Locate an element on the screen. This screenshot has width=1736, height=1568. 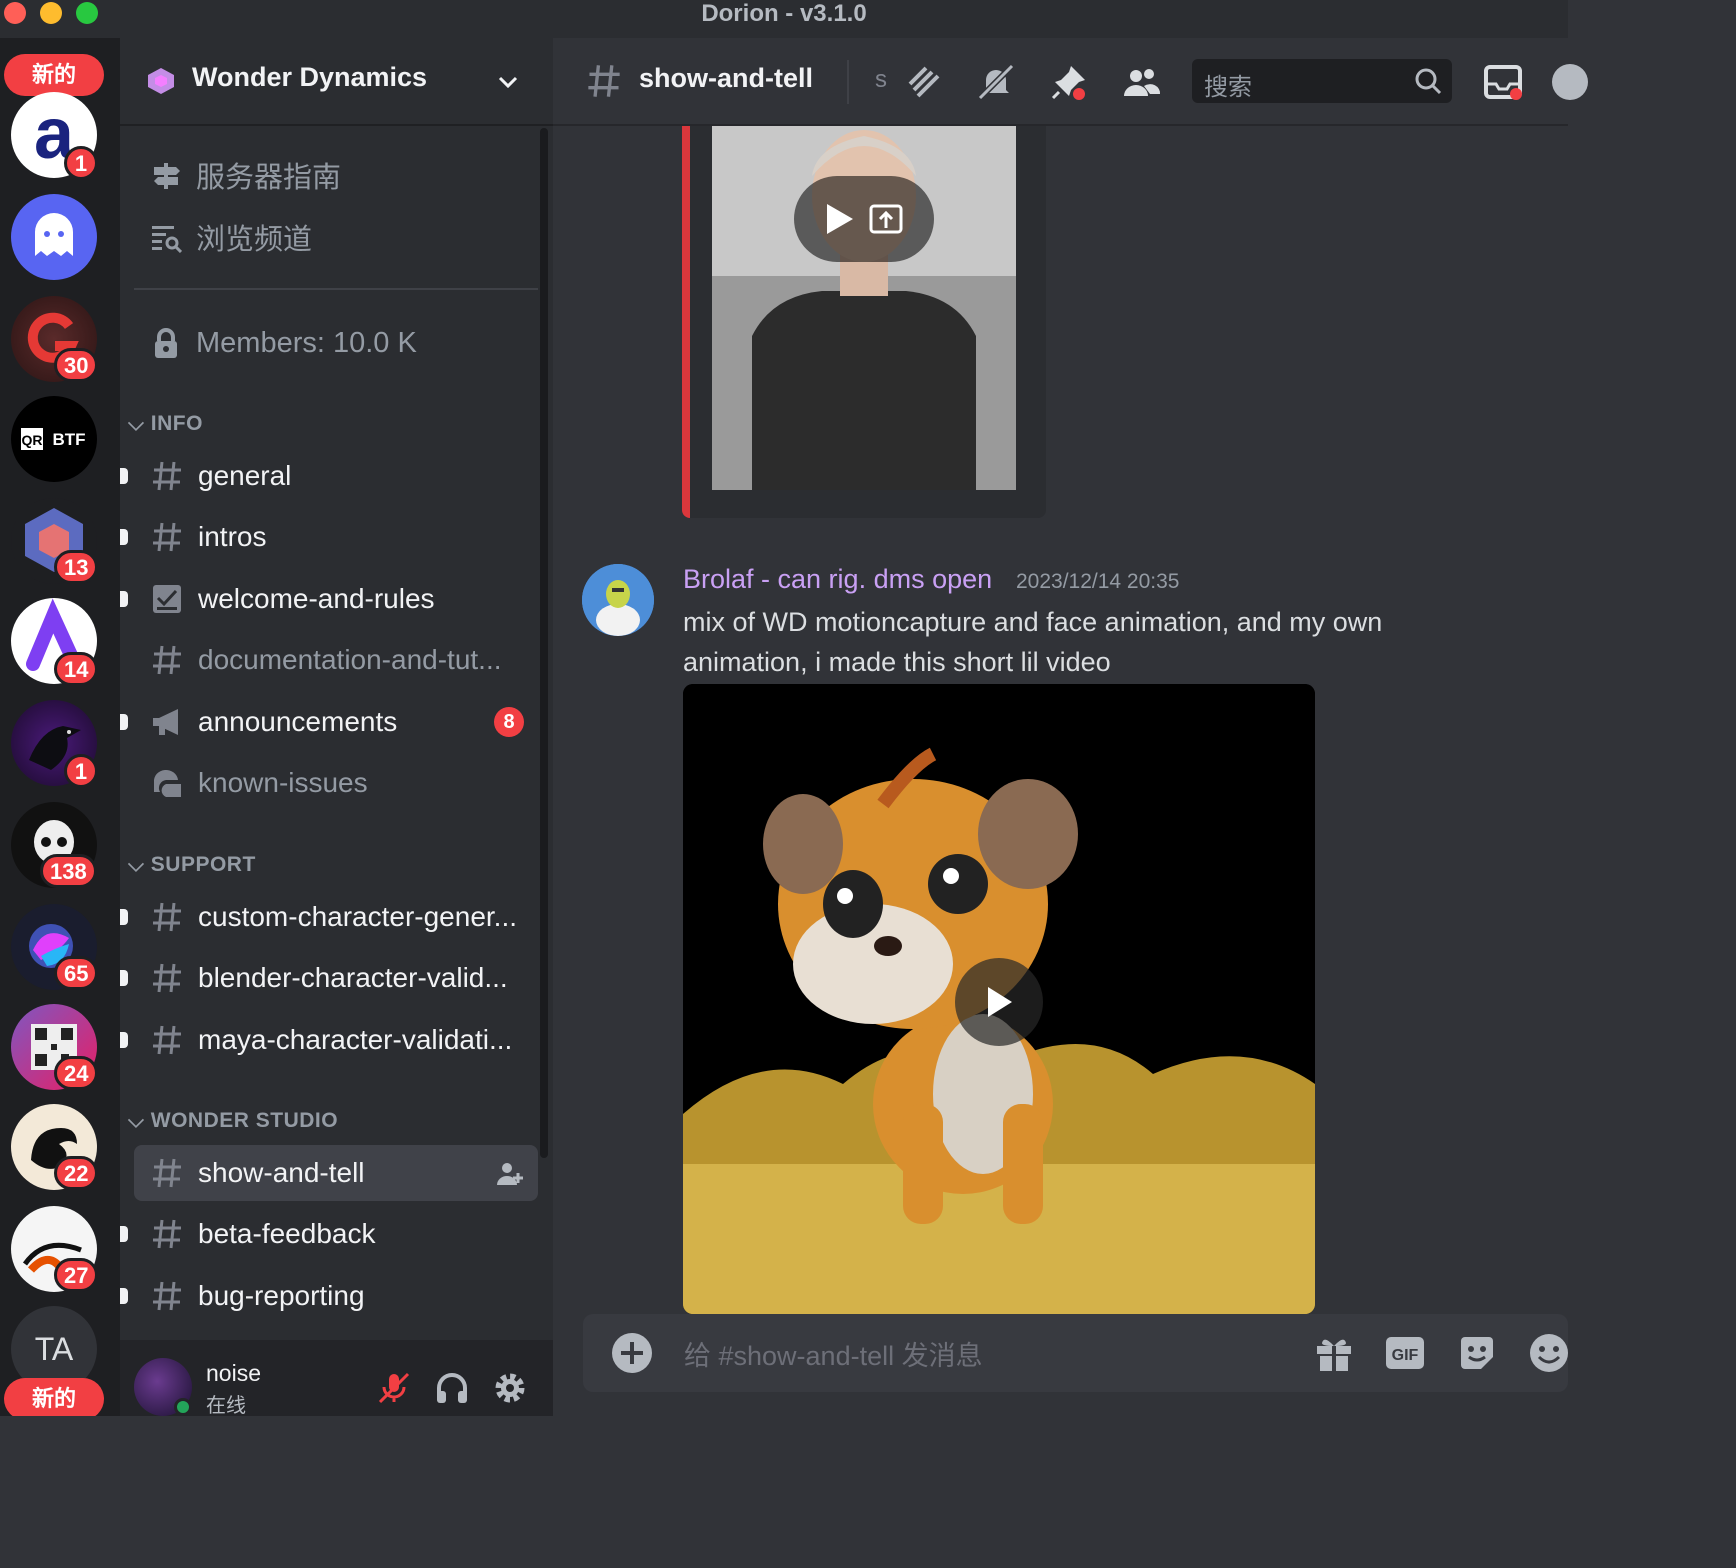
gift-icon is located at coordinates (1334, 1355).